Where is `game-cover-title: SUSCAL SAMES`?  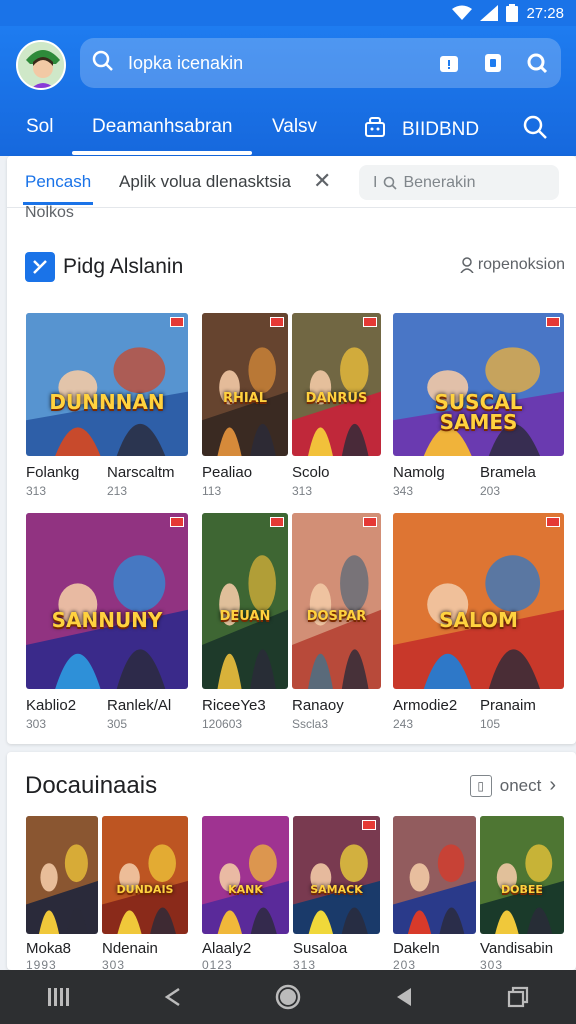
game-cover-title: SUSCAL SAMES is located at coordinates (478, 412).